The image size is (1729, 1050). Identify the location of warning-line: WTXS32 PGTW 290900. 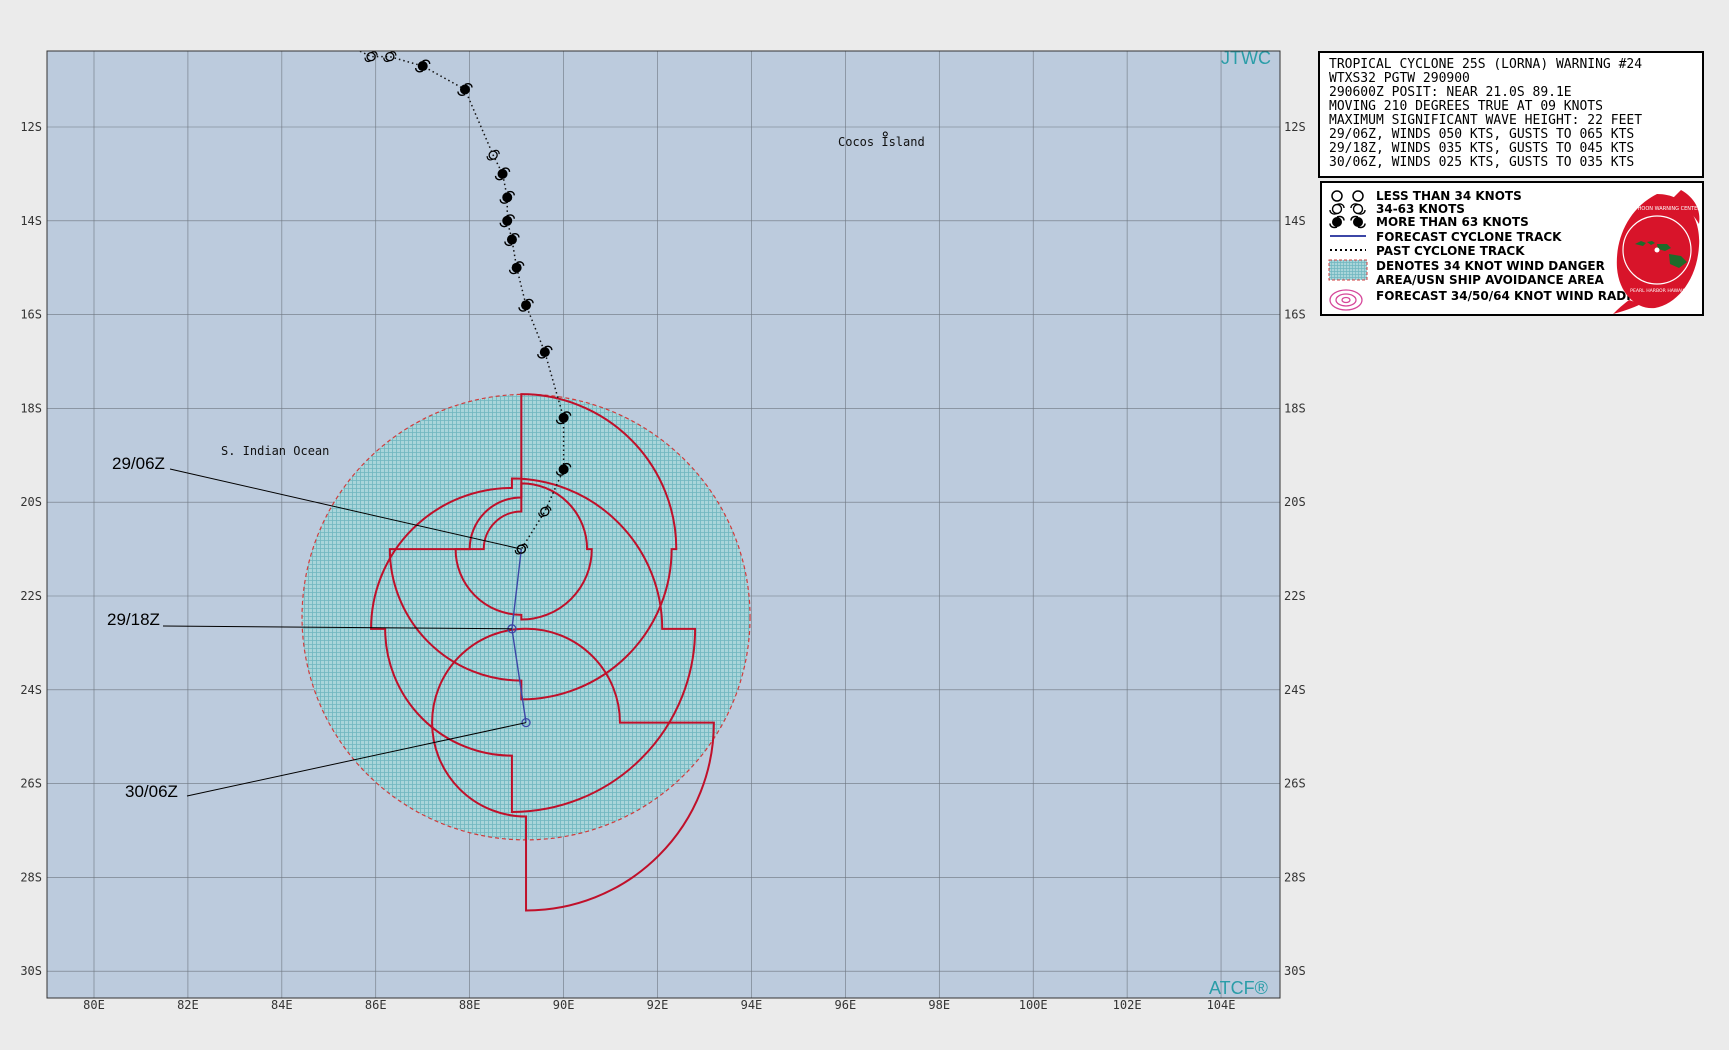
(1399, 78).